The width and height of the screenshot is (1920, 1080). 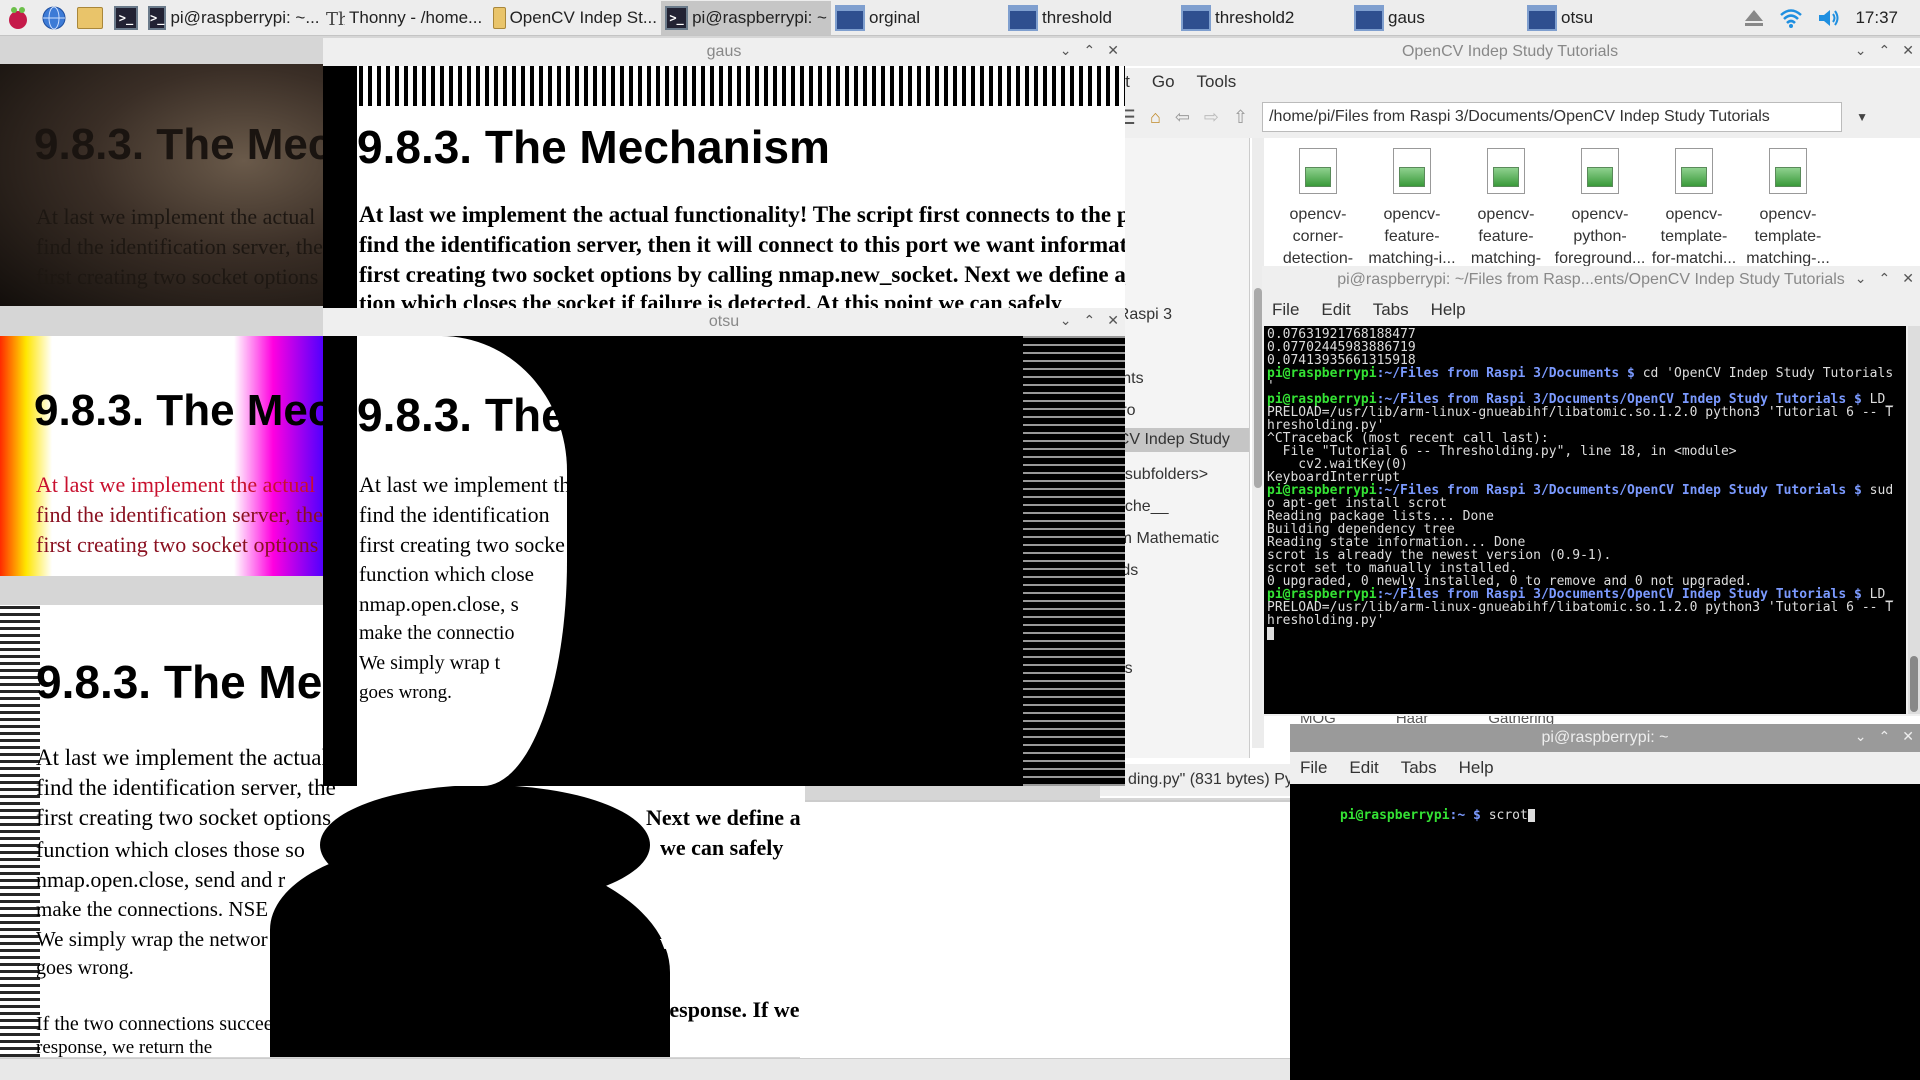 What do you see at coordinates (1577, 17) in the screenshot?
I see `task-label: otsu` at bounding box center [1577, 17].